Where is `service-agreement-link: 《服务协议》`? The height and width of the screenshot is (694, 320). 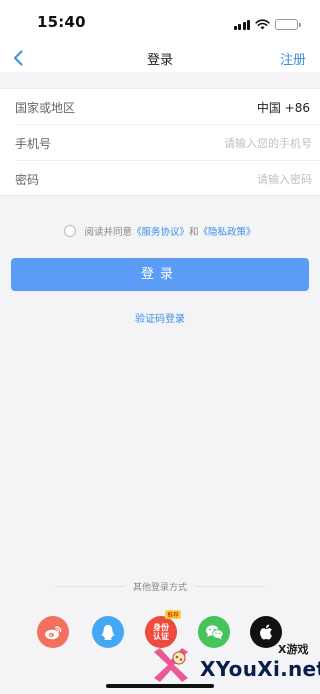 service-agreement-link: 《服务协议》 is located at coordinates (160, 231).